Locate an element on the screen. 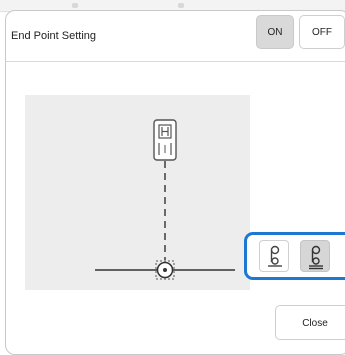  option-presser-foot-stop-underline is located at coordinates (315, 256).